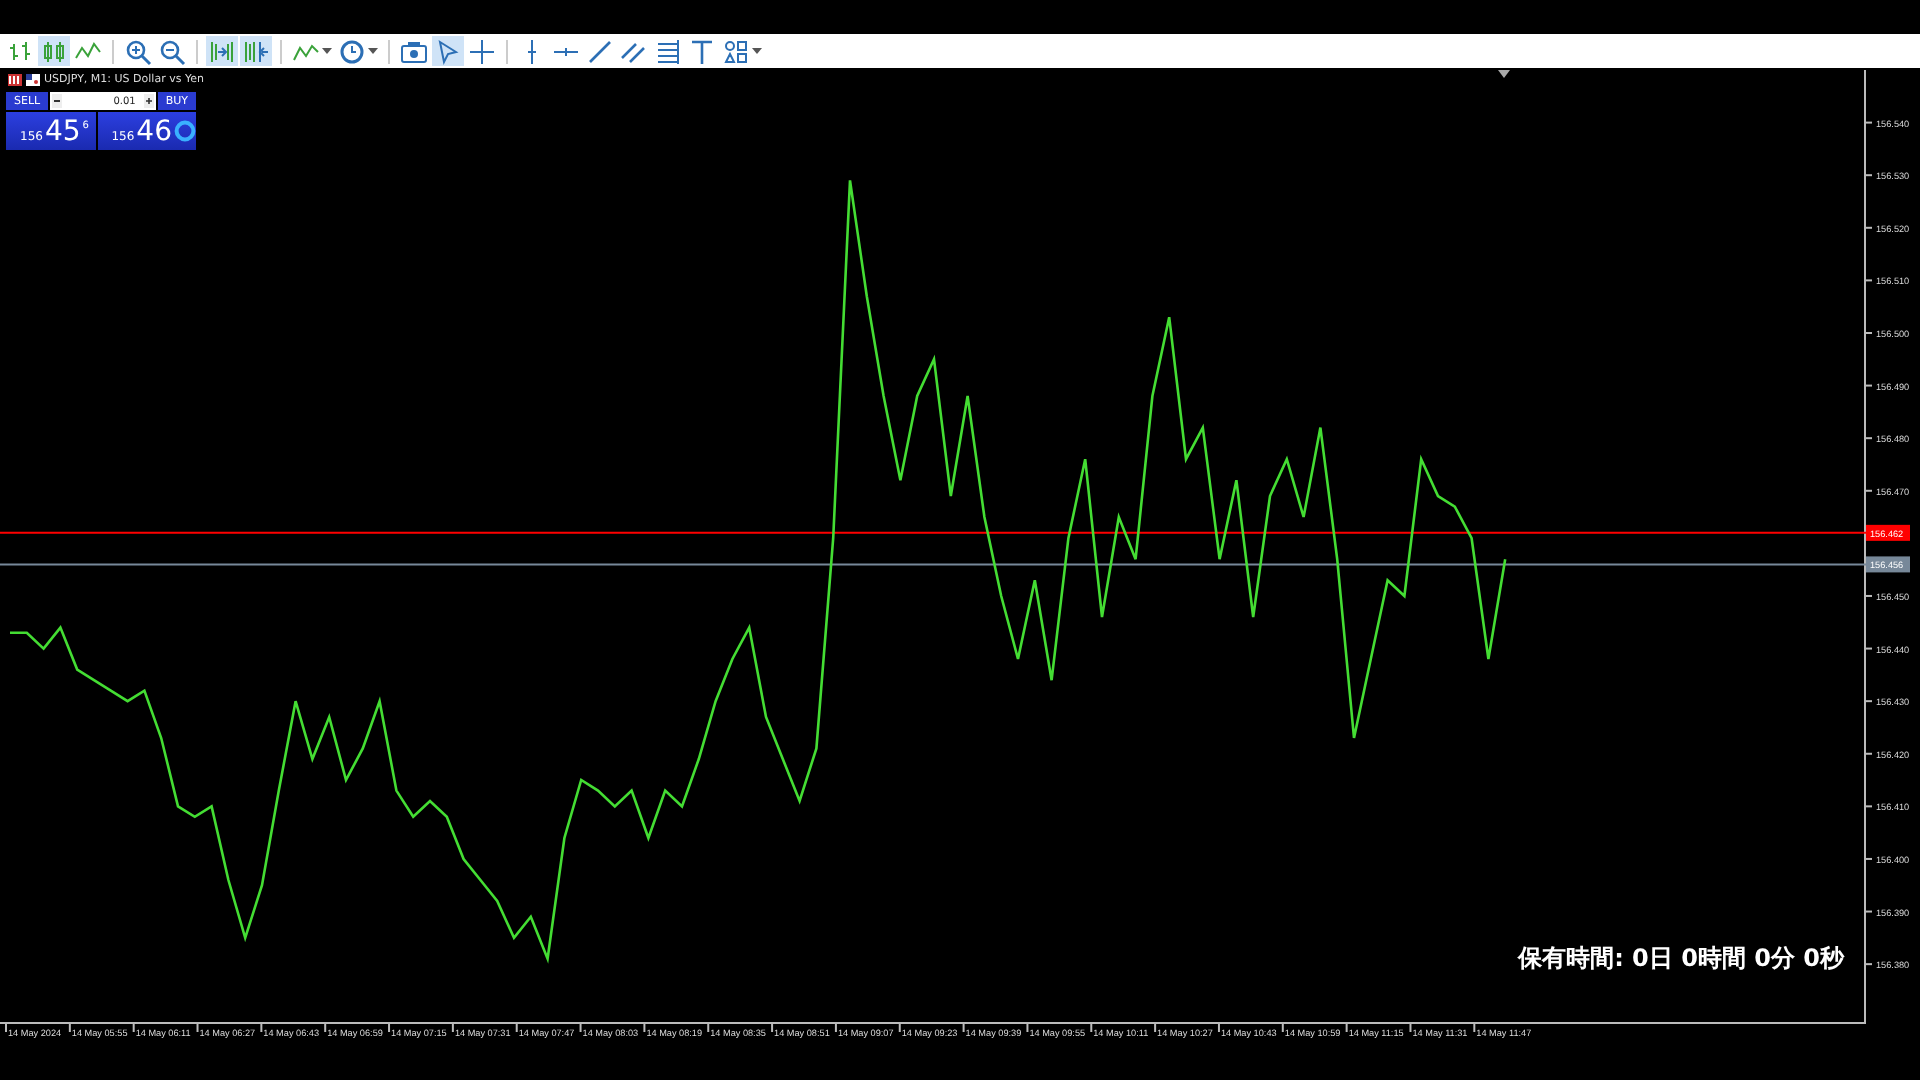  I want to click on candles-icon, so click(54, 51).